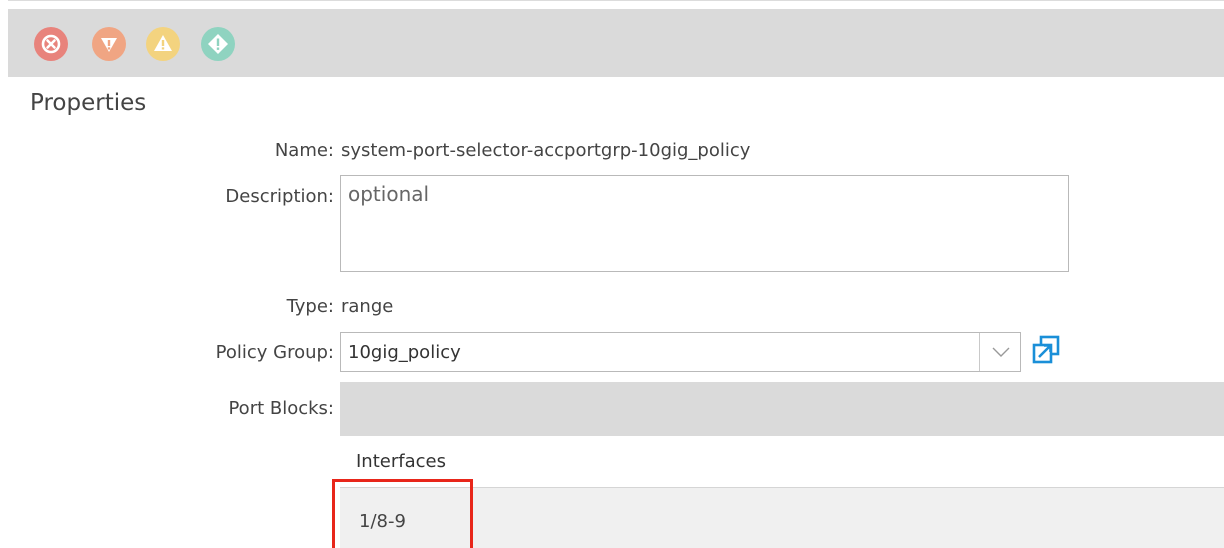  What do you see at coordinates (310, 306) in the screenshot?
I see `type-label: Type:` at bounding box center [310, 306].